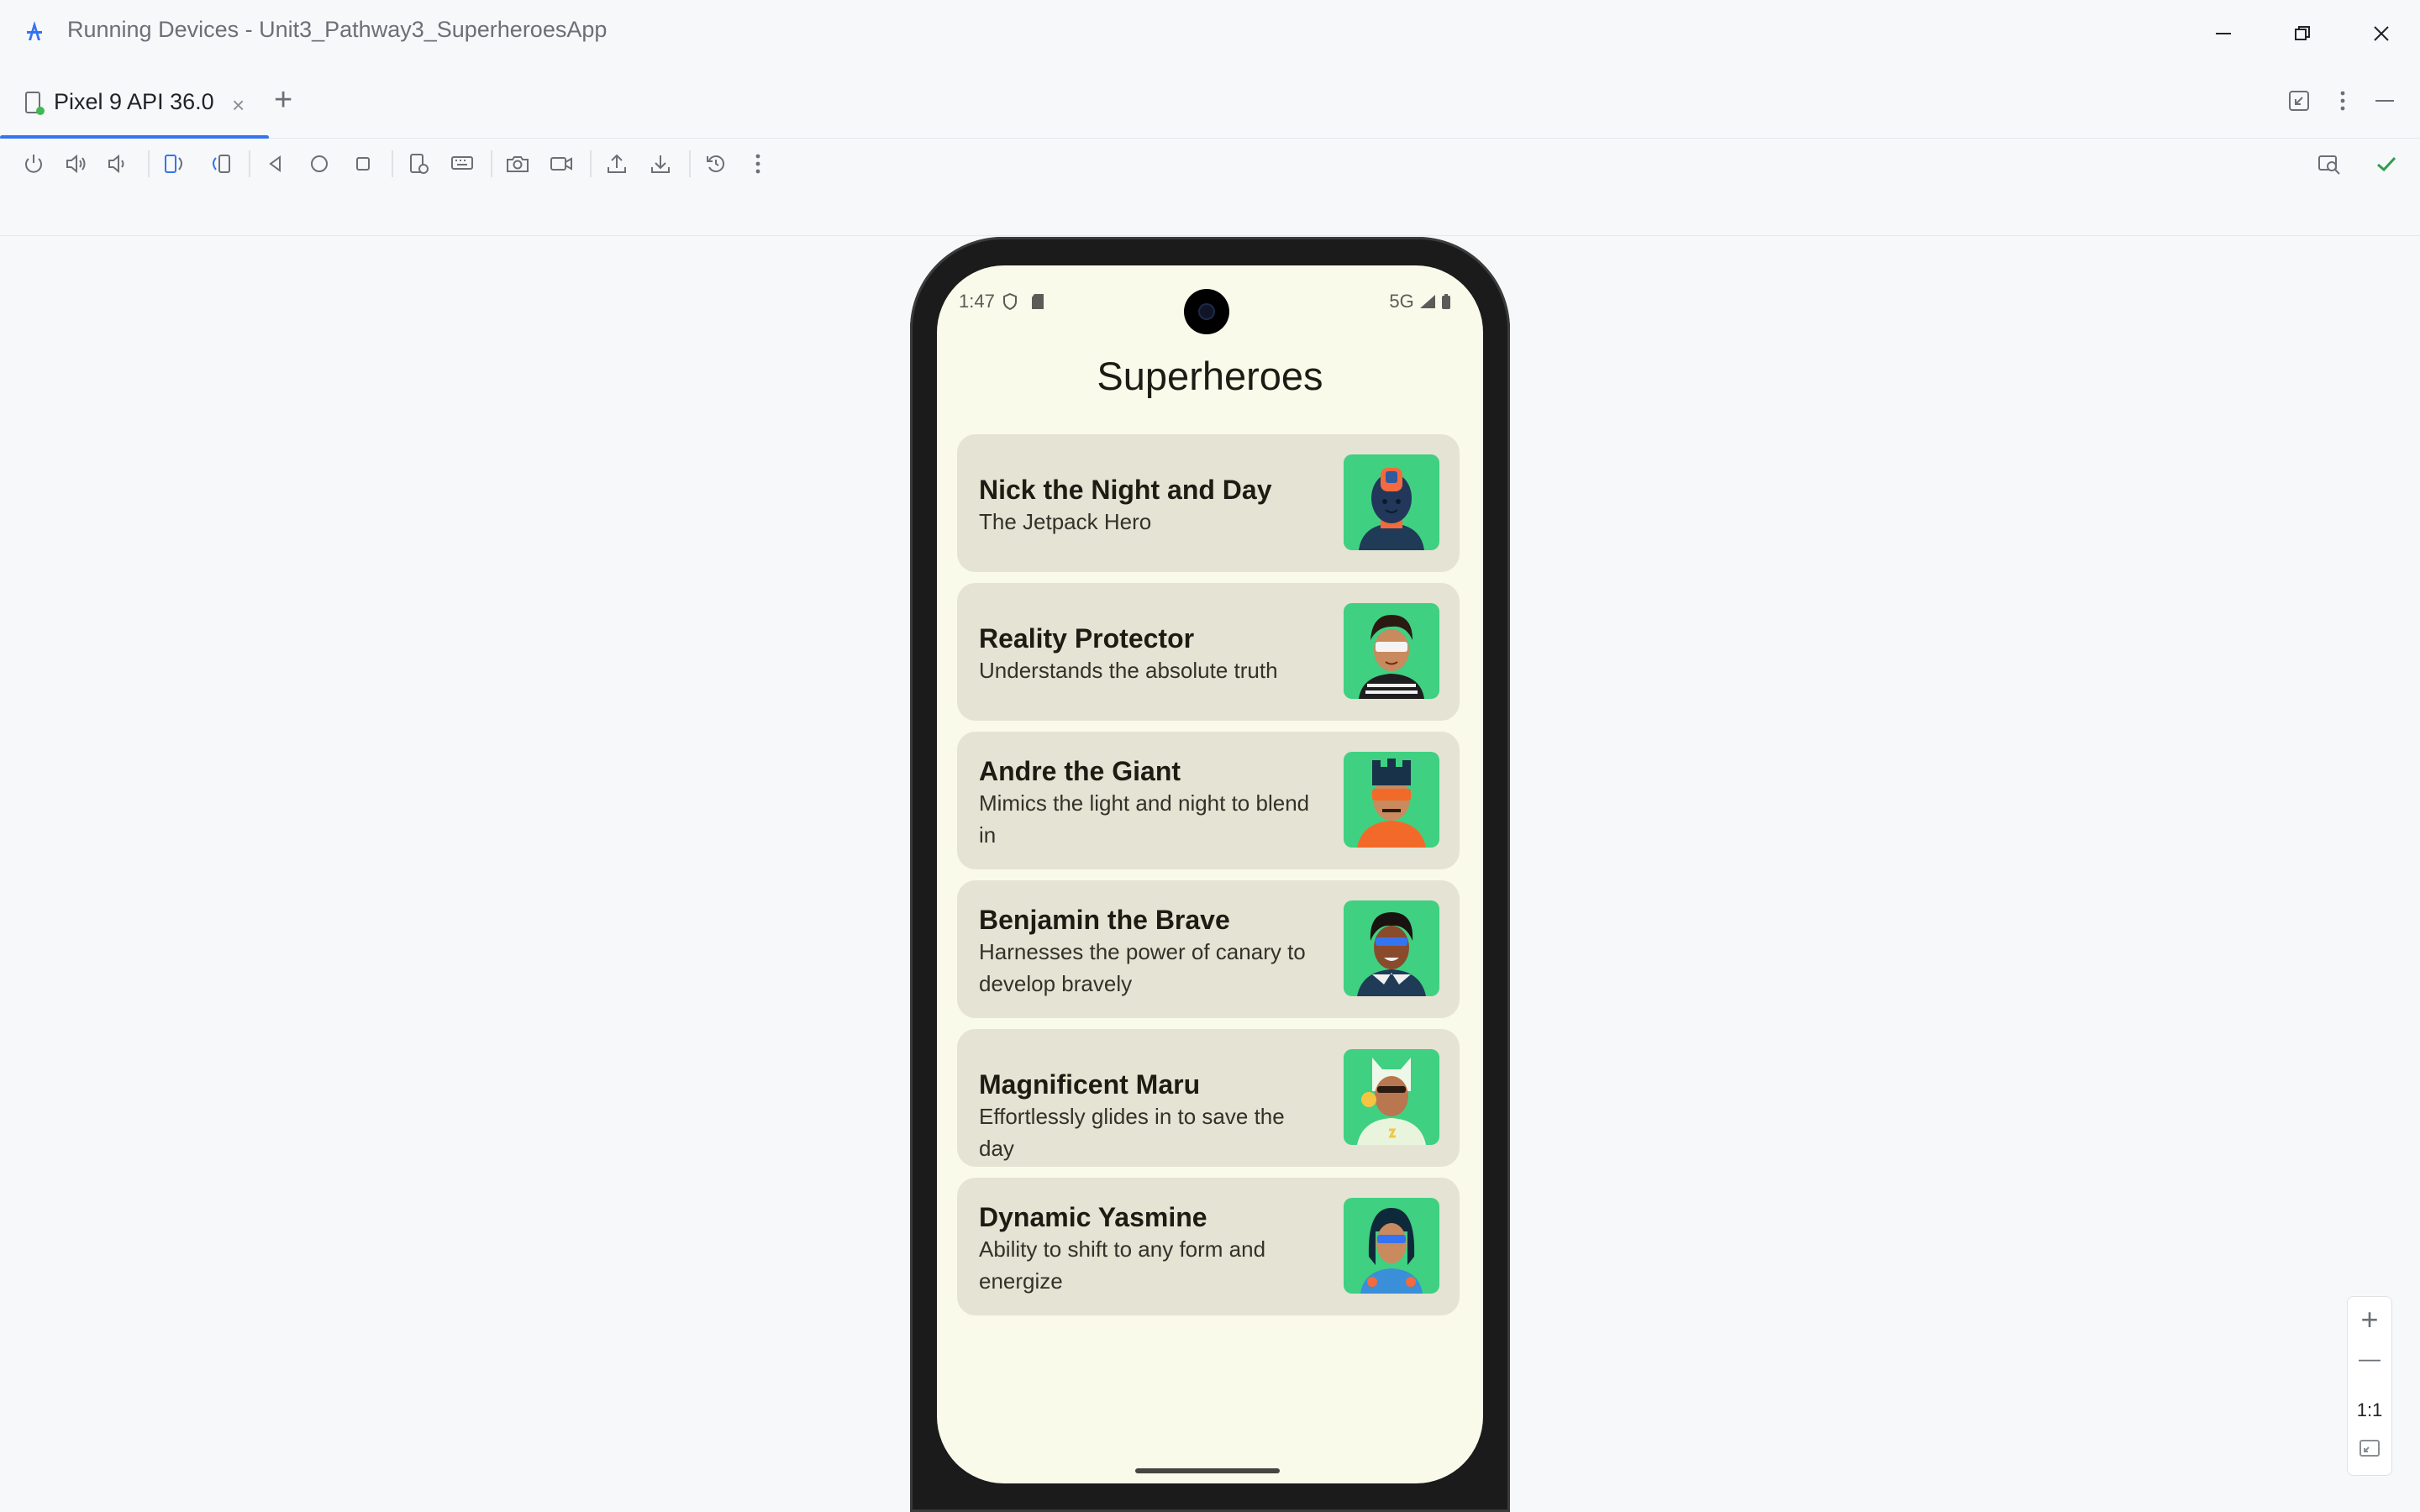  I want to click on tab-pixel-9: Pixel 9 API 36.0 ×, so click(134, 103).